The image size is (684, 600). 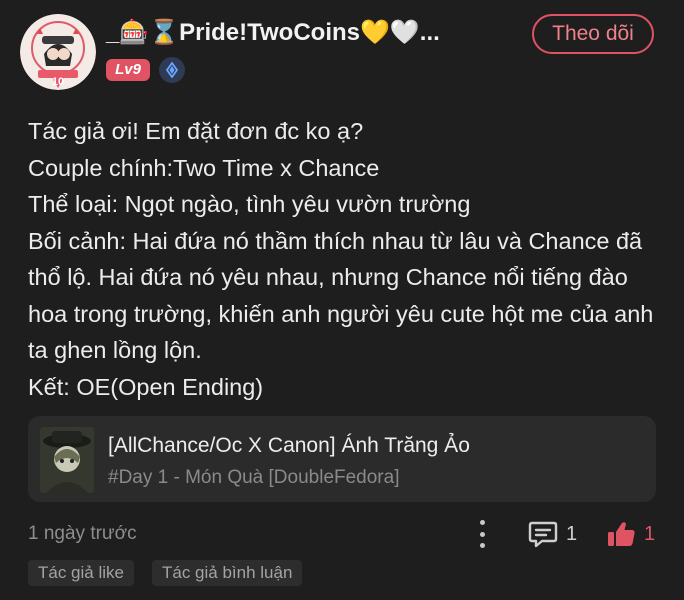 What do you see at coordinates (81, 573) in the screenshot?
I see `tag-author-liked: Tác giả like` at bounding box center [81, 573].